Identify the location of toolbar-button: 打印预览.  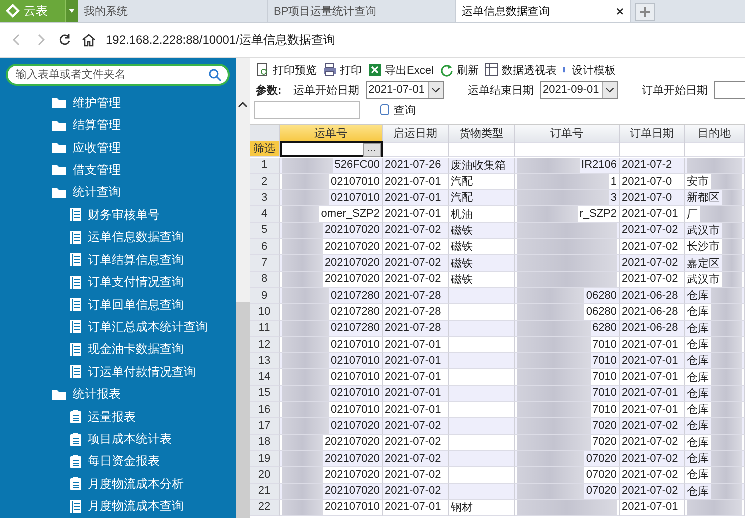
(286, 70).